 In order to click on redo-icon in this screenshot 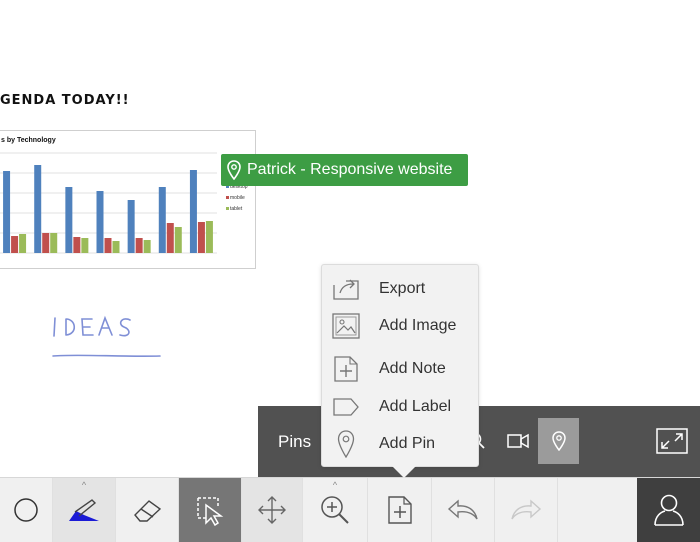, I will do `click(526, 509)`.